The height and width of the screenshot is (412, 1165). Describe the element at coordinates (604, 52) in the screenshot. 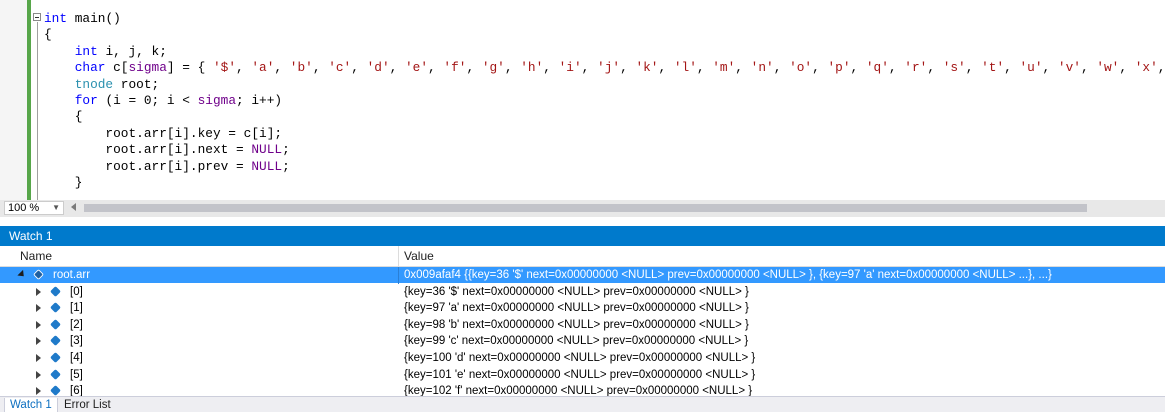

I see `code-line: int i, j, k;` at that location.